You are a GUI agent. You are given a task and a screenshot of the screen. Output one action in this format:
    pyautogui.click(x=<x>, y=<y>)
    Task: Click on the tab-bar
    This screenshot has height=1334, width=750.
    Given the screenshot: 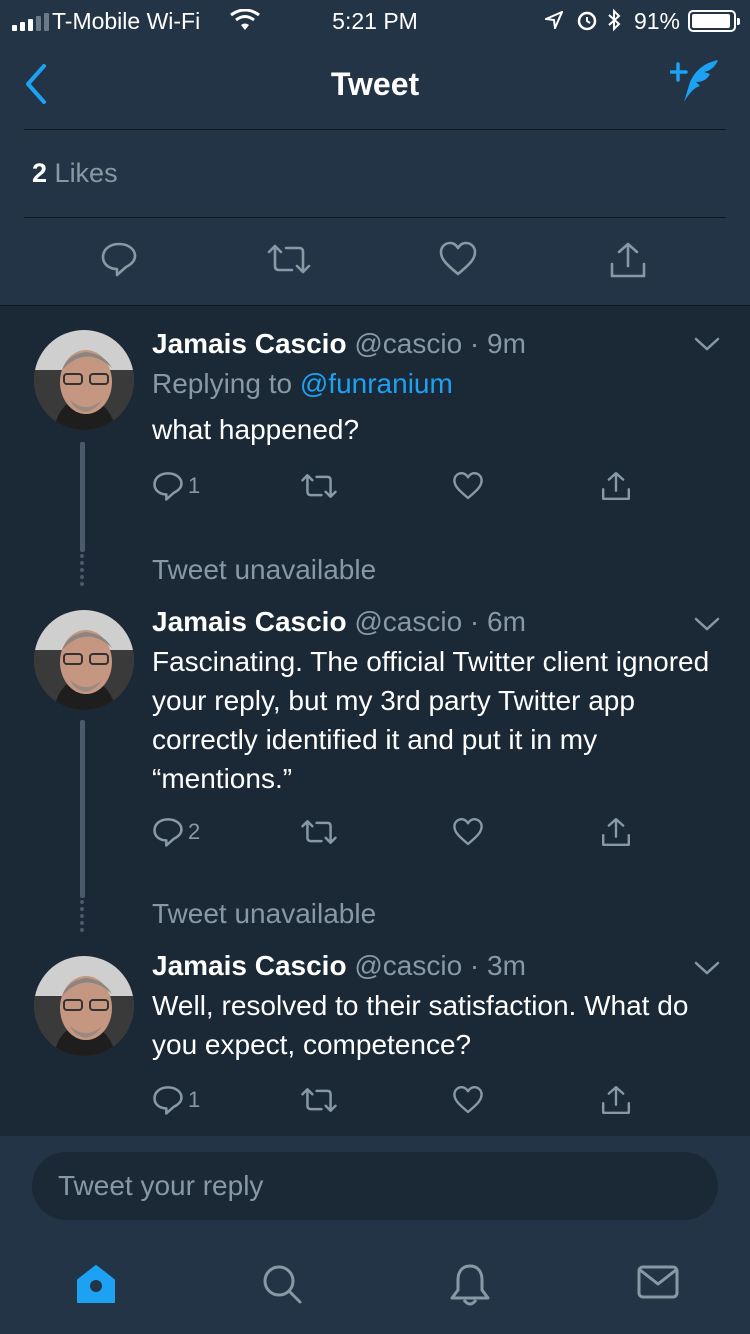 What is the action you would take?
    pyautogui.click(x=375, y=1285)
    